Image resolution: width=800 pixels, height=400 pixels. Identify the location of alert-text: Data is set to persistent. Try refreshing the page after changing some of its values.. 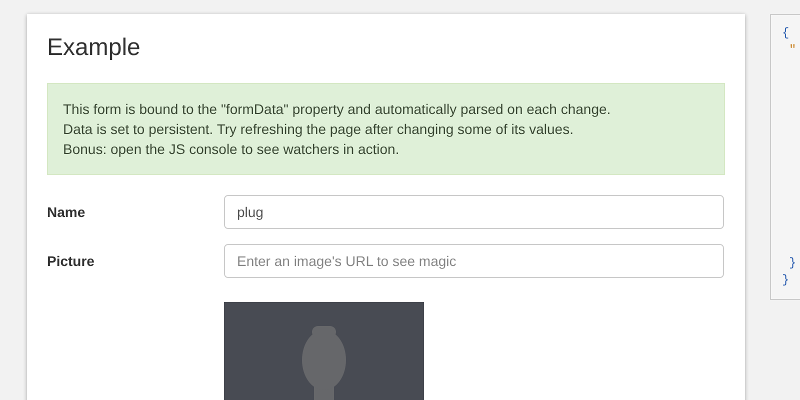
(318, 129).